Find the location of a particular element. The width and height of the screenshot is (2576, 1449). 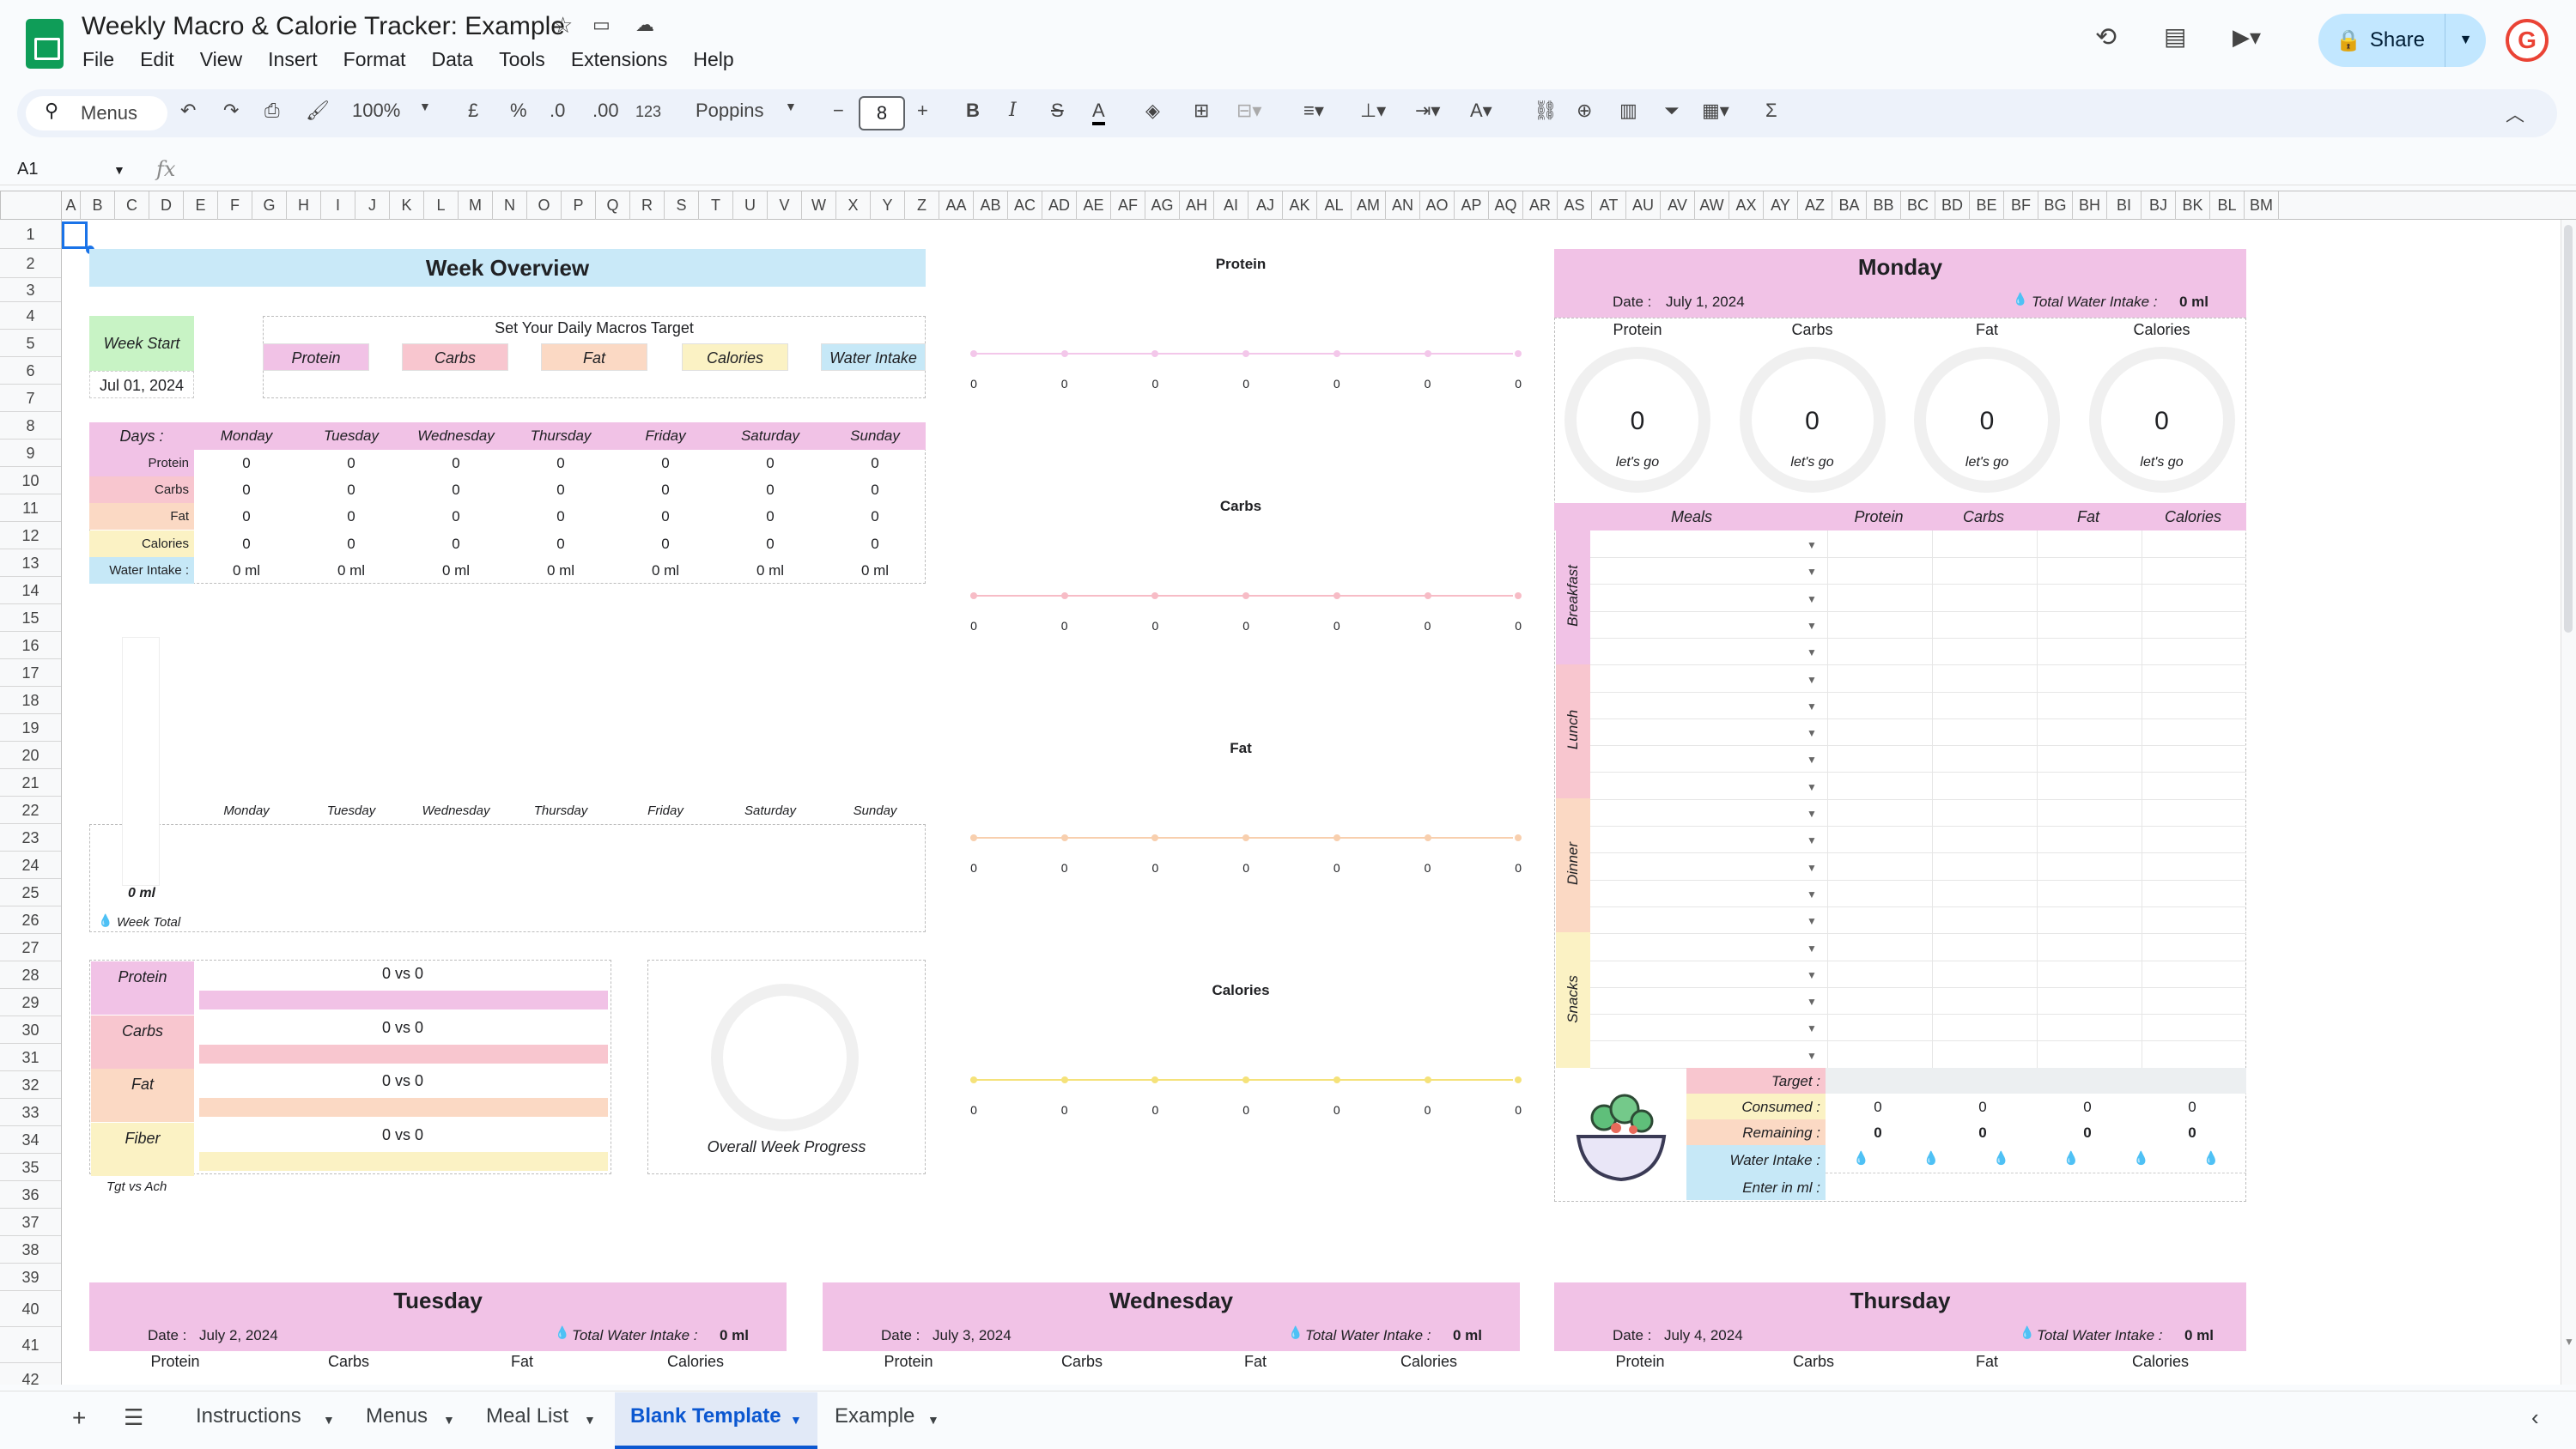

cloud-status-icon: ☁ is located at coordinates (644, 25).